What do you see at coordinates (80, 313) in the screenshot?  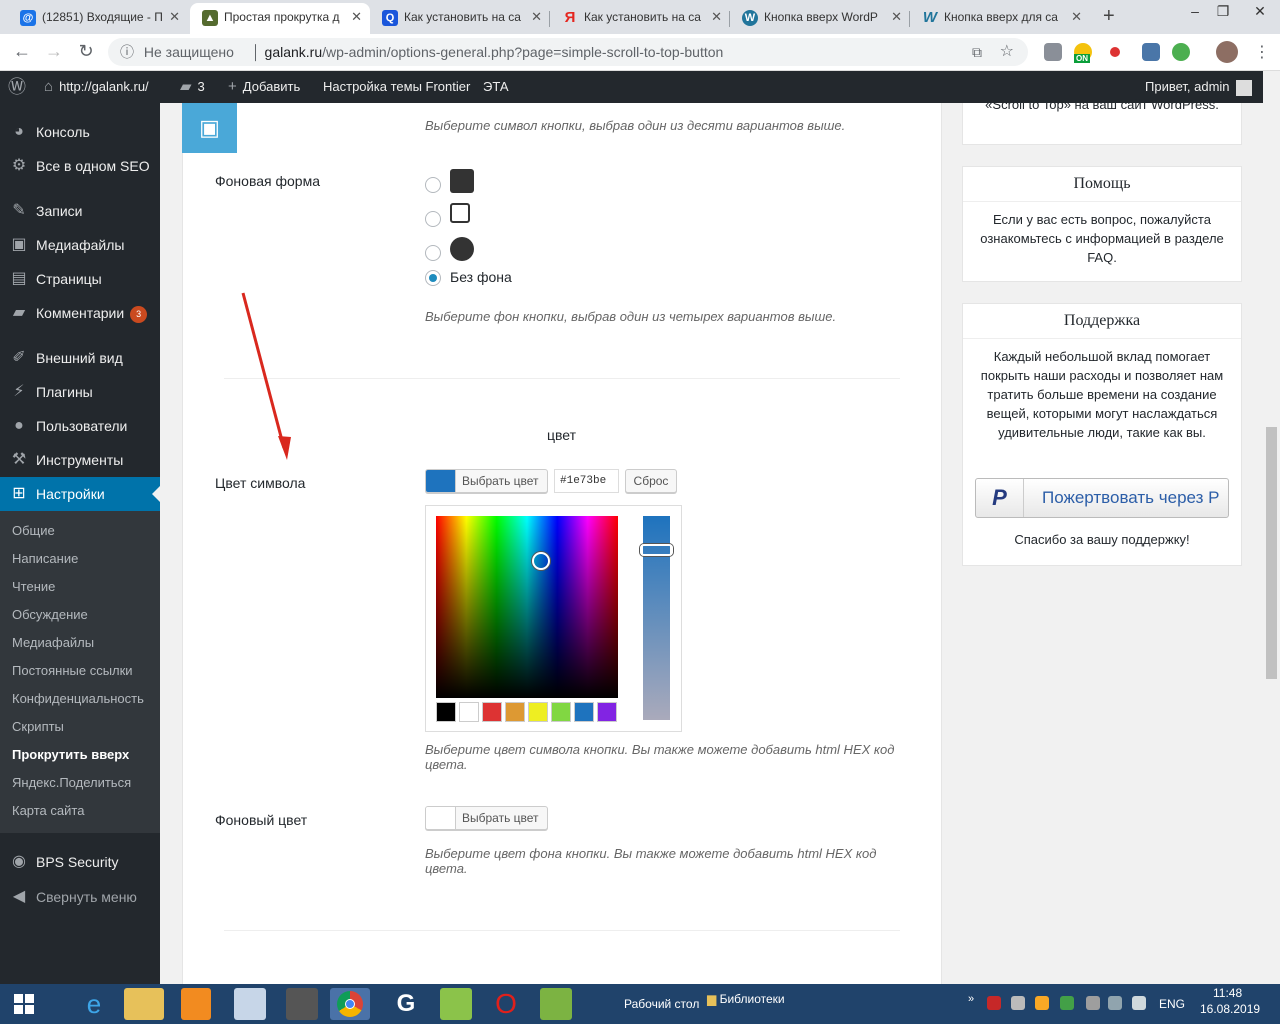 I see `sidebar-item-comments: ▰ Комментарии 3` at bounding box center [80, 313].